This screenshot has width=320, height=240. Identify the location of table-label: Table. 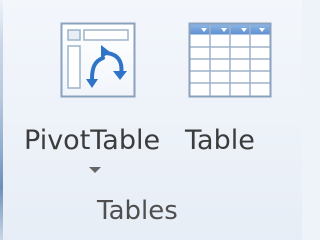
(220, 140).